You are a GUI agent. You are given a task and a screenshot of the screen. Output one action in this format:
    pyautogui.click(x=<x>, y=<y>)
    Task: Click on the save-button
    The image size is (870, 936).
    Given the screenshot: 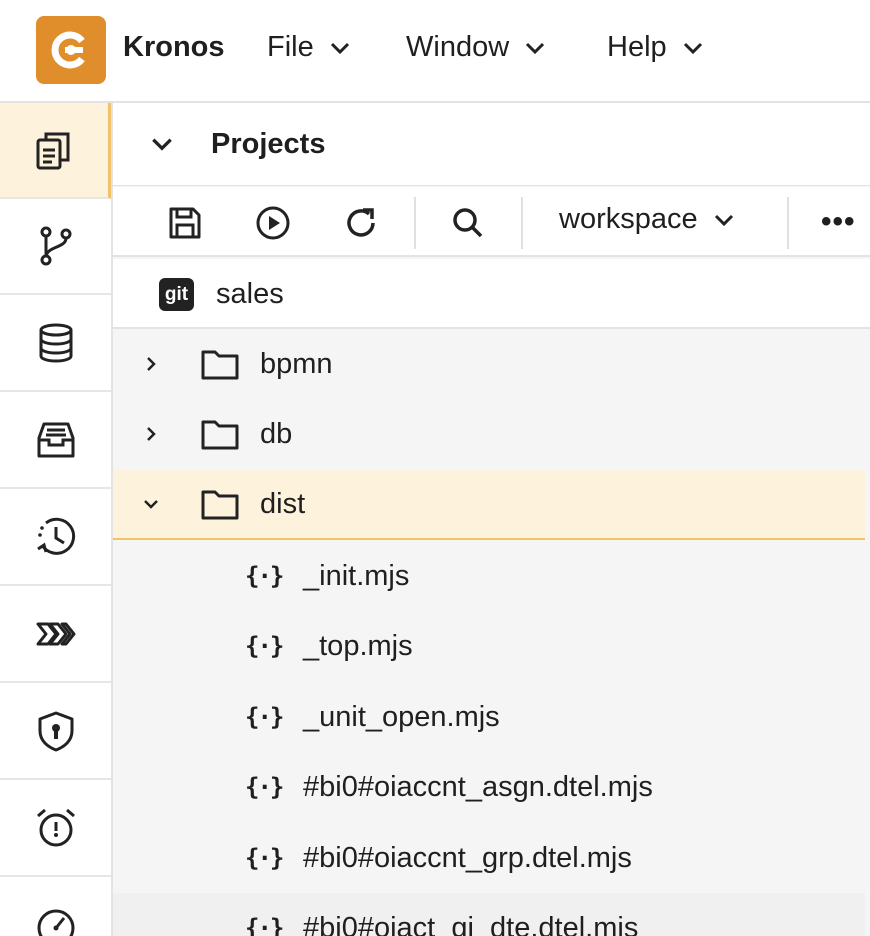 What is the action you would take?
    pyautogui.click(x=185, y=223)
    